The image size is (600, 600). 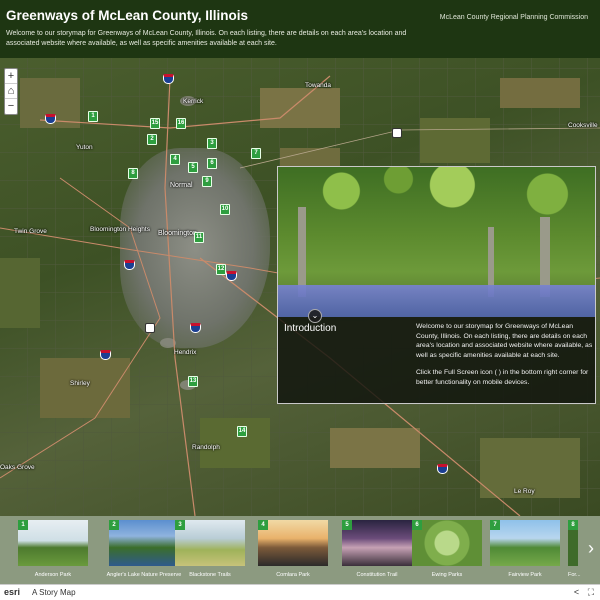 I want to click on town-label: Cooksville, so click(x=583, y=125).